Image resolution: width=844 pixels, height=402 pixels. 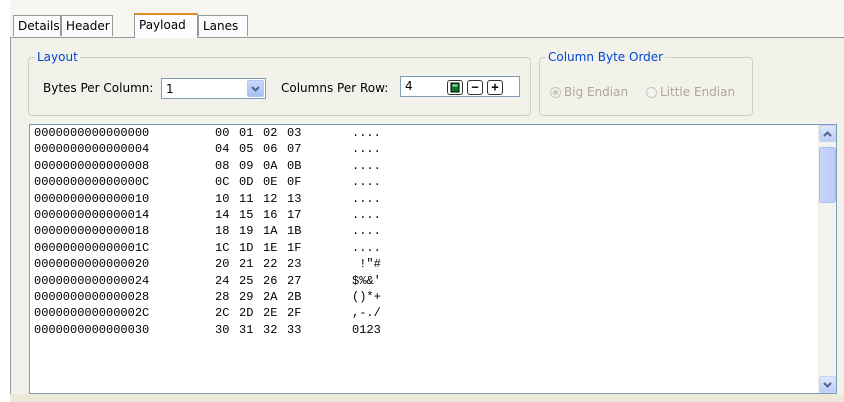 What do you see at coordinates (270, 198) in the screenshot?
I see `hex-byte: 12` at bounding box center [270, 198].